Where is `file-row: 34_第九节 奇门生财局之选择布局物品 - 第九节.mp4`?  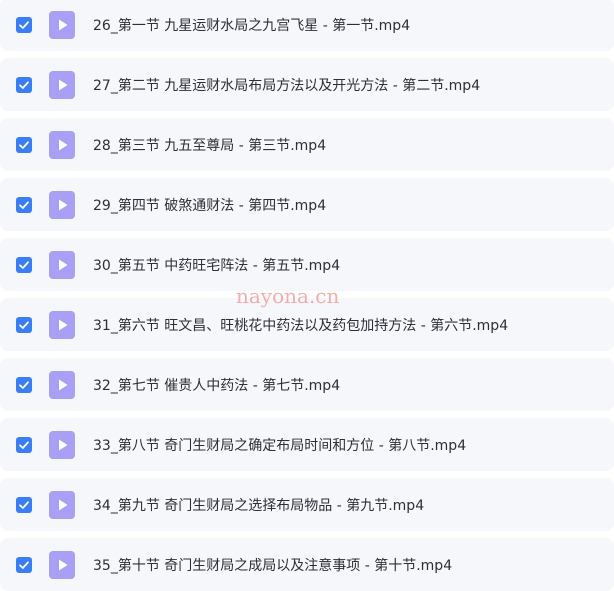 file-row: 34_第九节 奇门生财局之选择布局物品 - 第九节.mp4 is located at coordinates (307, 504).